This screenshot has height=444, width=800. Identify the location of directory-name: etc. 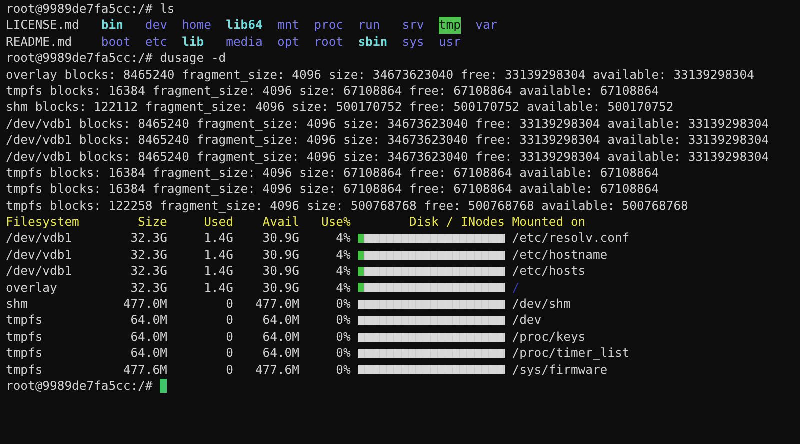
(156, 42).